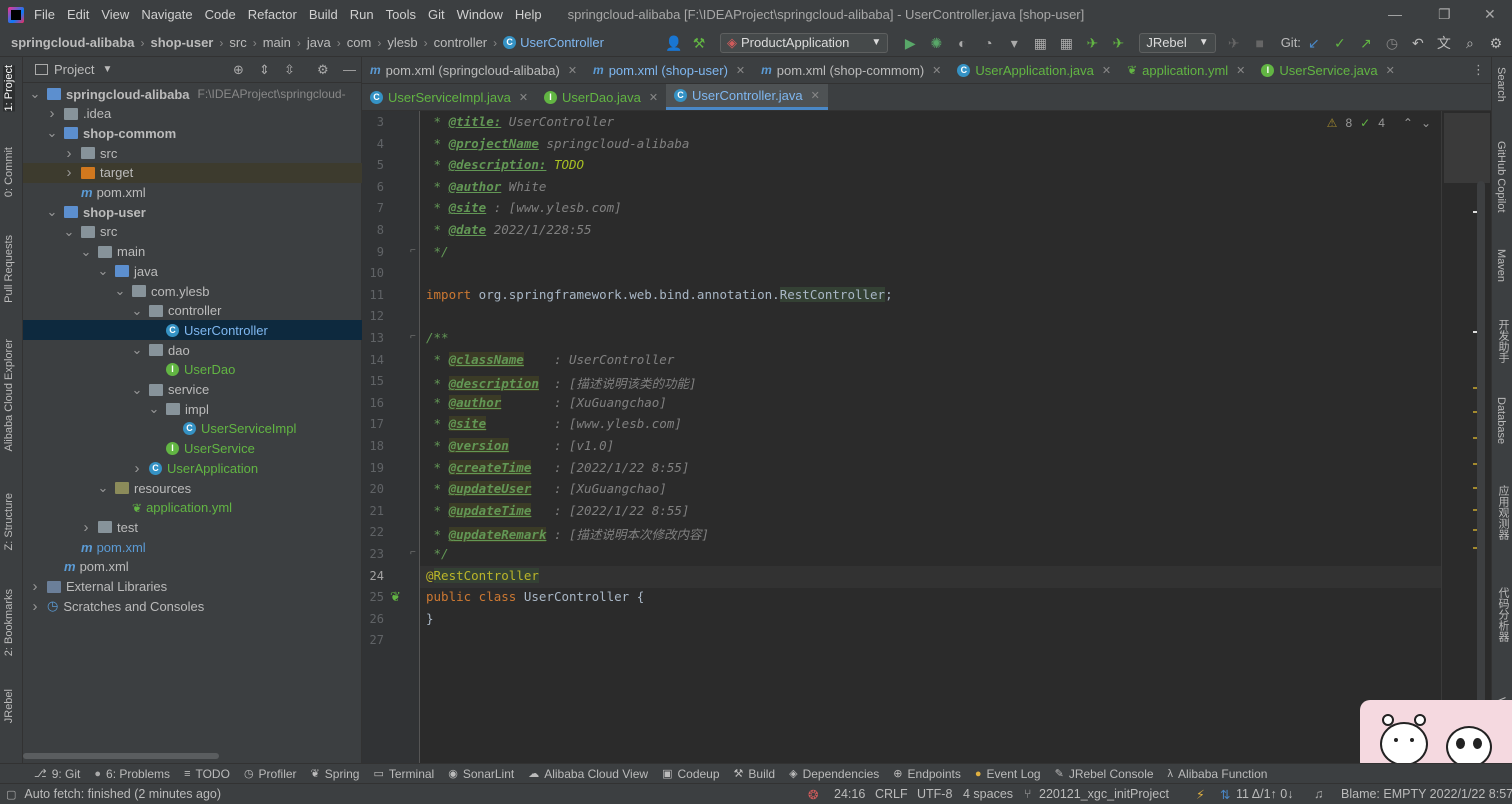 The image size is (1512, 804). What do you see at coordinates (1478, 70) in the screenshot?
I see `more-tabs-icon: ⋮` at bounding box center [1478, 70].